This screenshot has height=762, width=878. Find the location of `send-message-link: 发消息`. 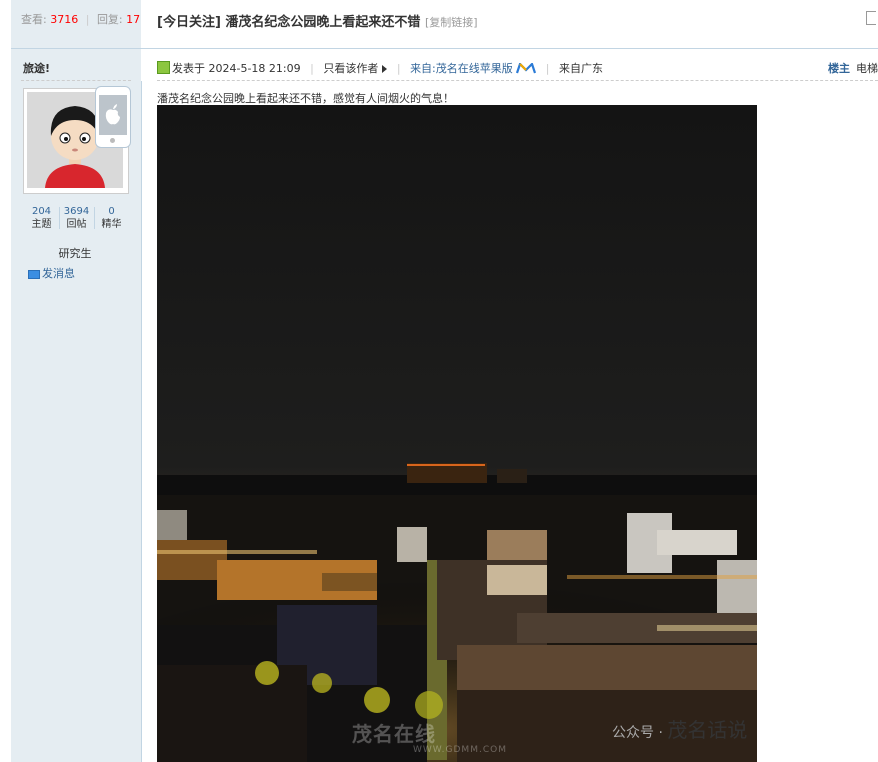

send-message-link: 发消息 is located at coordinates (51, 273).